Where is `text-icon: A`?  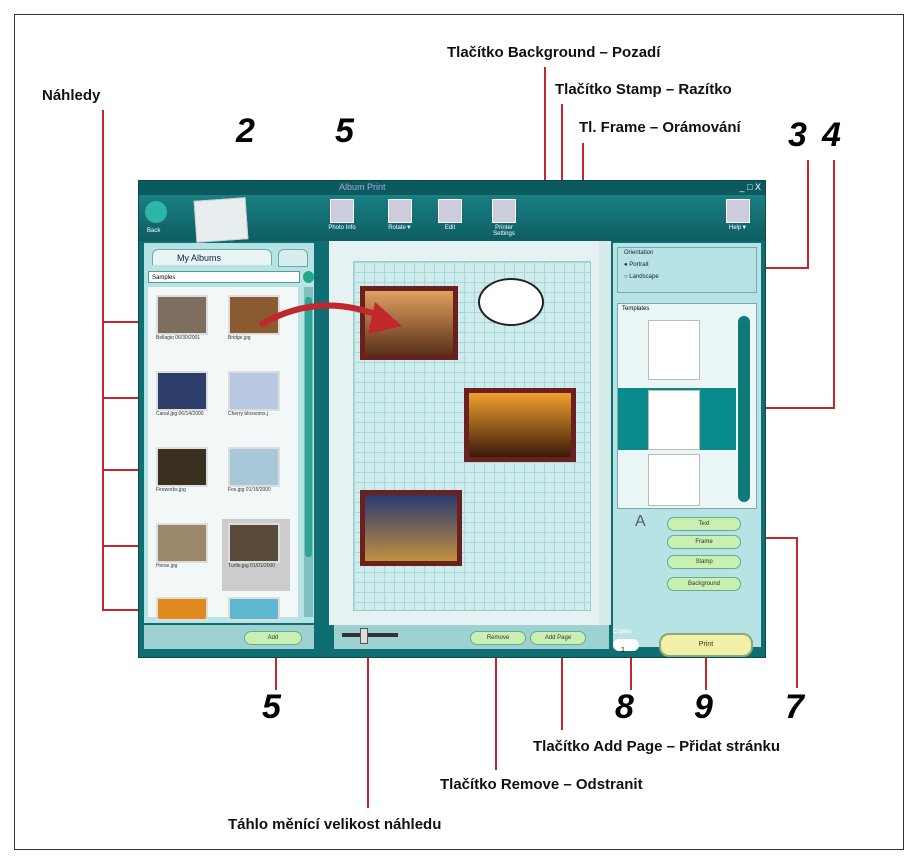
text-icon: A is located at coordinates (640, 521).